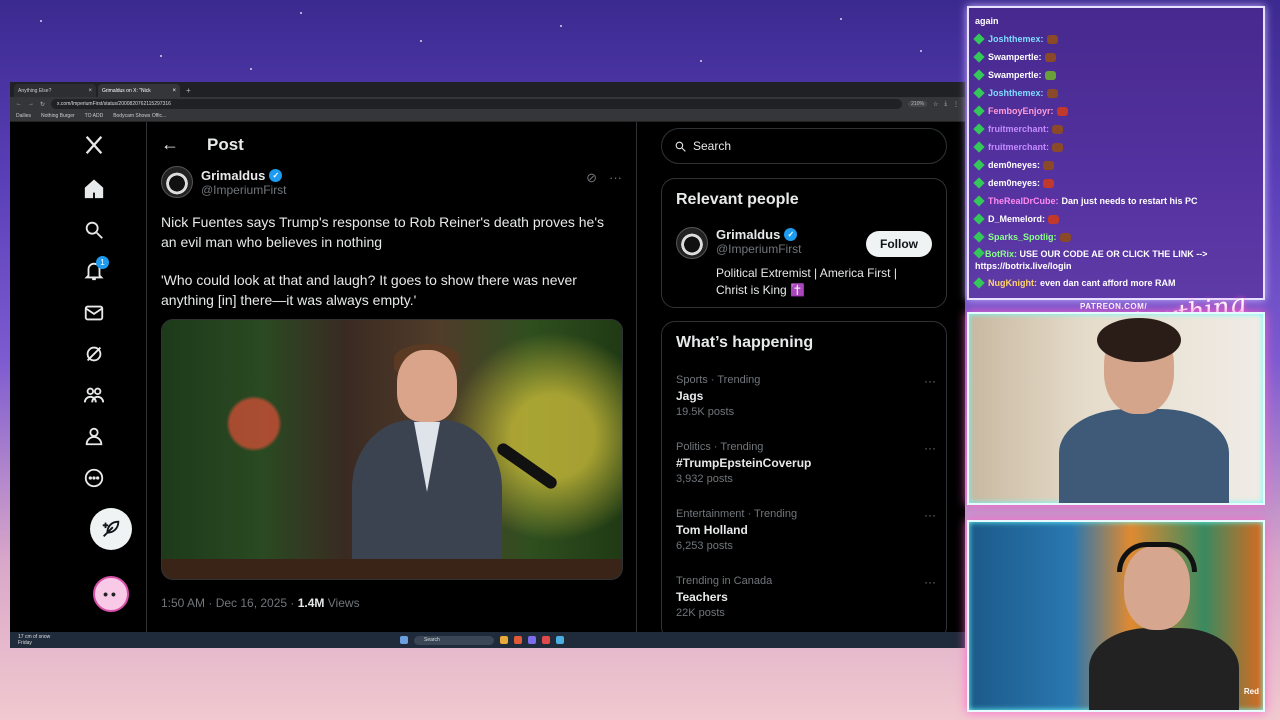 The image size is (1280, 720). What do you see at coordinates (546, 640) in the screenshot?
I see `chrome-icon` at bounding box center [546, 640].